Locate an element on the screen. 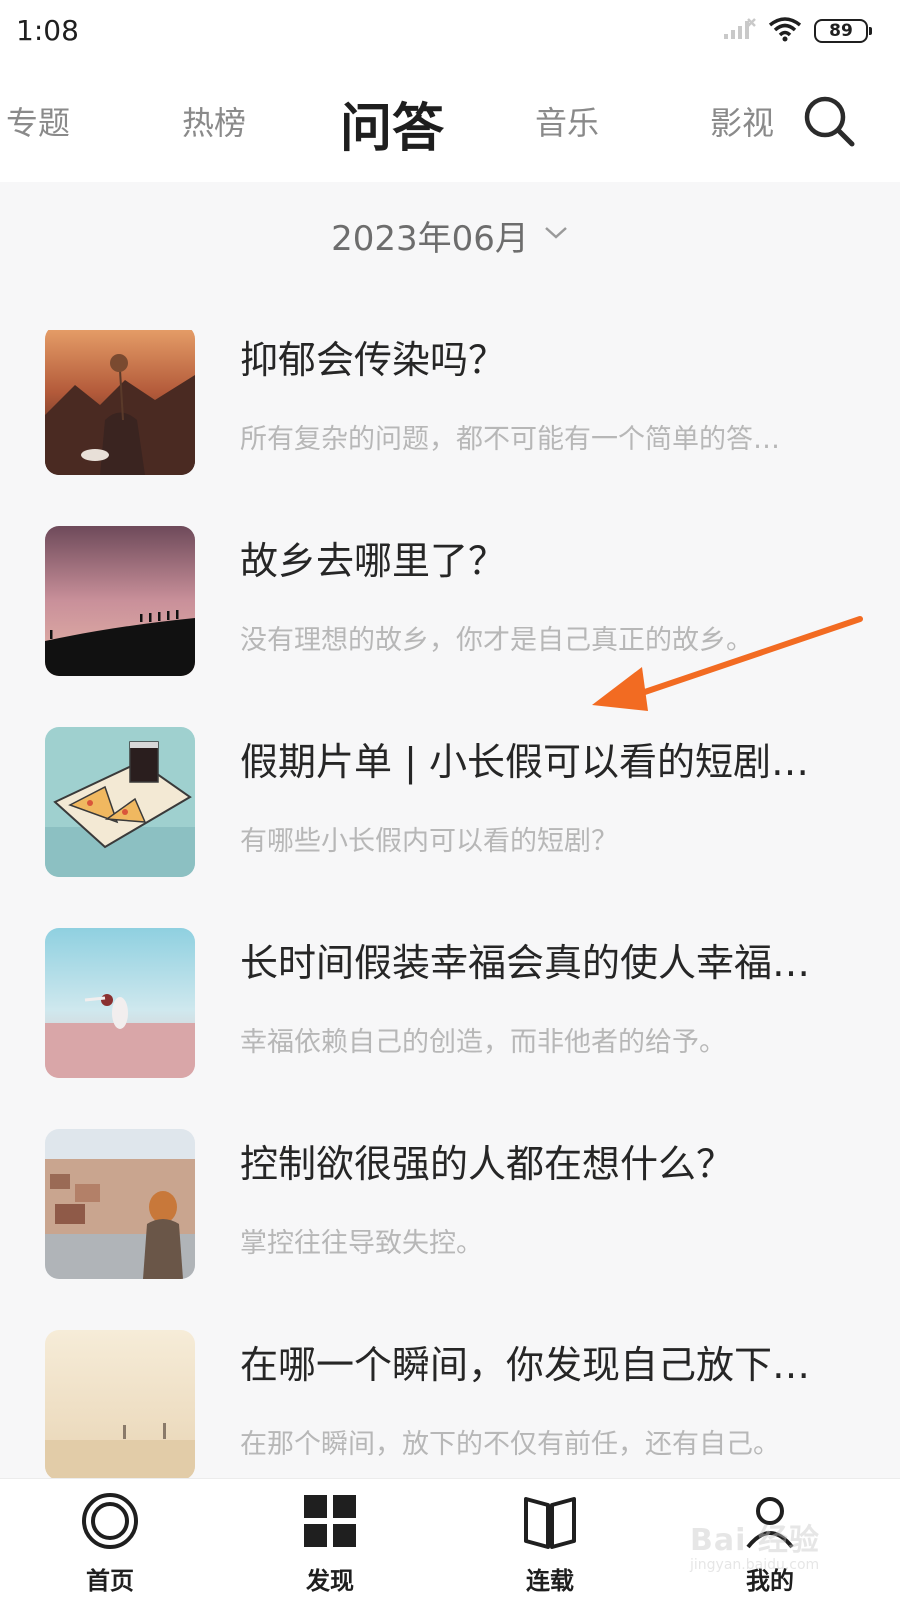 The height and width of the screenshot is (1600, 900). book-icon is located at coordinates (550, 1523).